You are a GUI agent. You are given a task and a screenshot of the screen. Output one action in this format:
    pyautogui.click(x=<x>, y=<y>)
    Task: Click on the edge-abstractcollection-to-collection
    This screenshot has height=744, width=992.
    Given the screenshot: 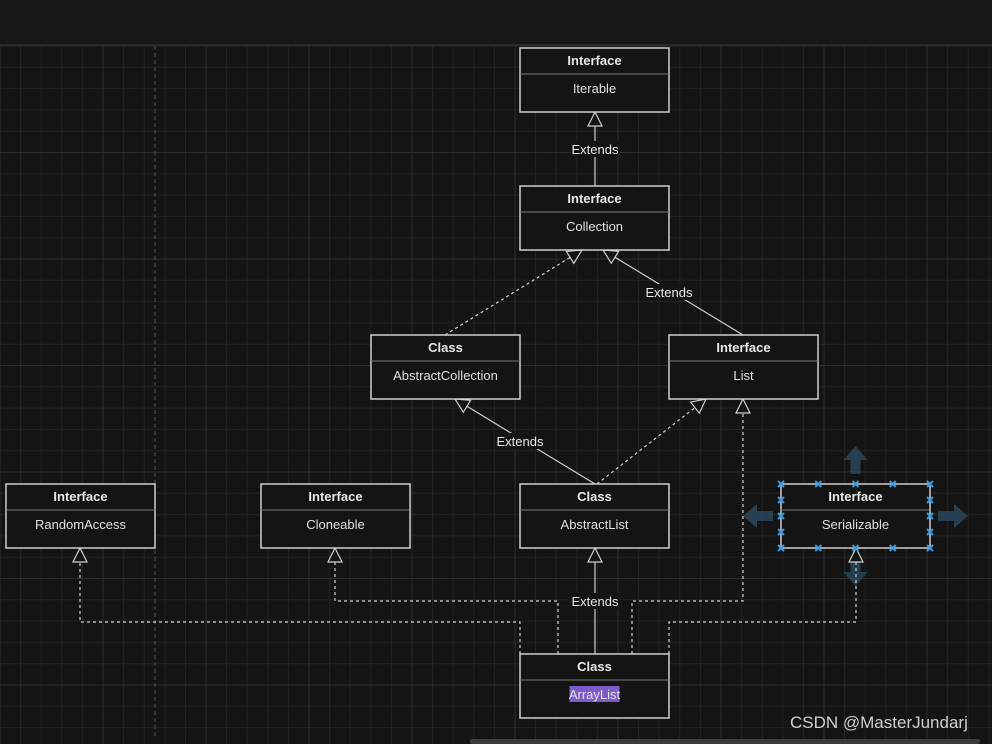 What is the action you would take?
    pyautogui.click(x=514, y=292)
    